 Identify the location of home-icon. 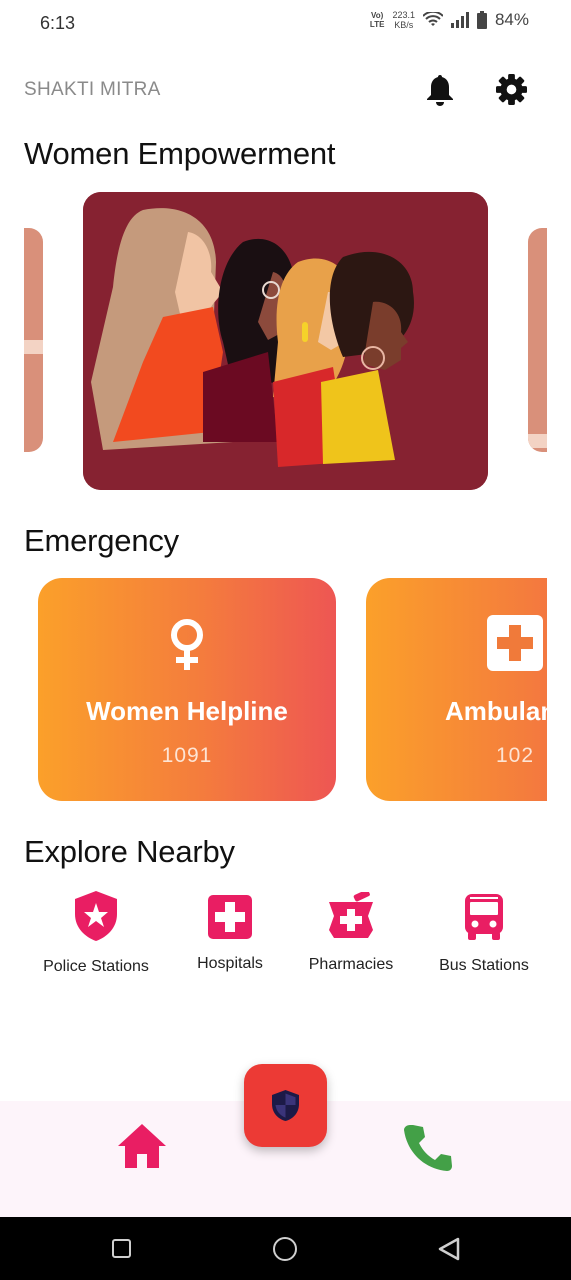
(142, 1146).